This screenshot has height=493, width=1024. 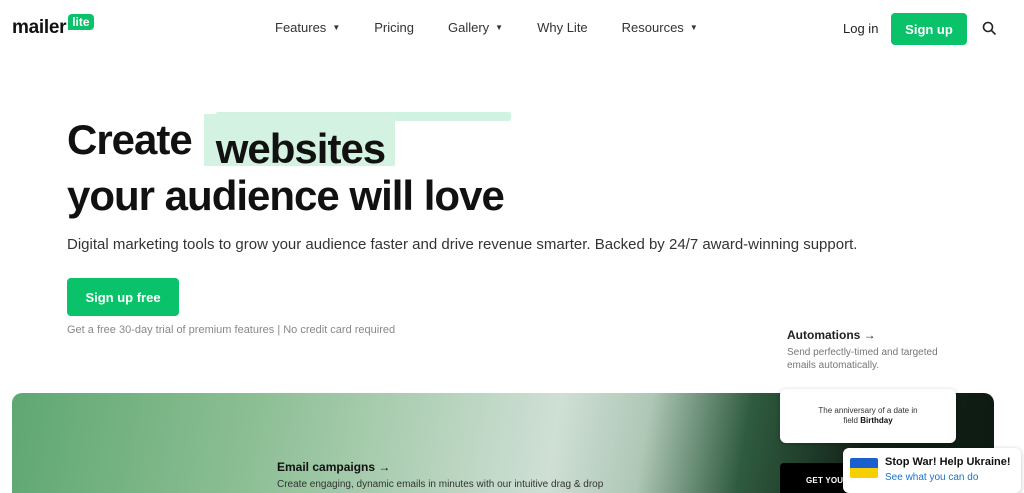 What do you see at coordinates (948, 462) in the screenshot?
I see `ukraine-widget-title: Stop War! Help Ukraine!` at bounding box center [948, 462].